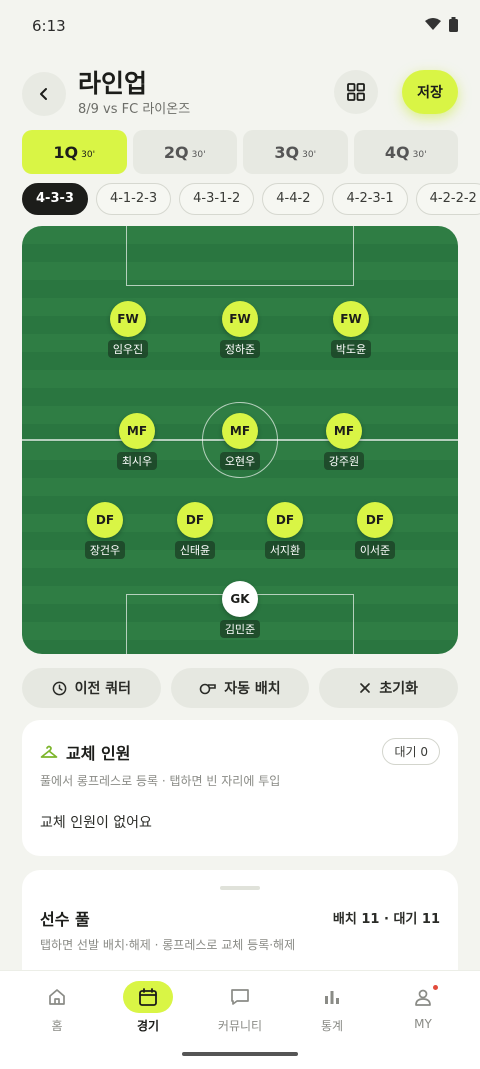 This screenshot has height=1069, width=480. I want to click on player-slot: FW 정하준, so click(240, 329).